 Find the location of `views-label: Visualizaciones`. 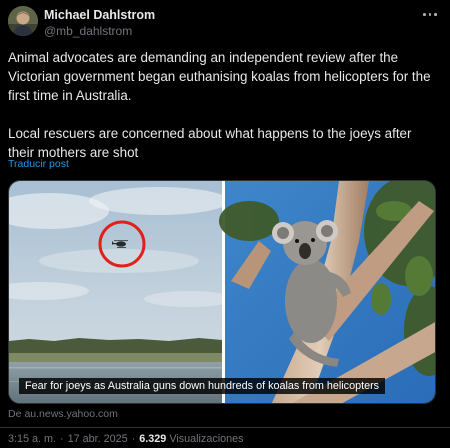

views-label: Visualizaciones is located at coordinates (206, 439).